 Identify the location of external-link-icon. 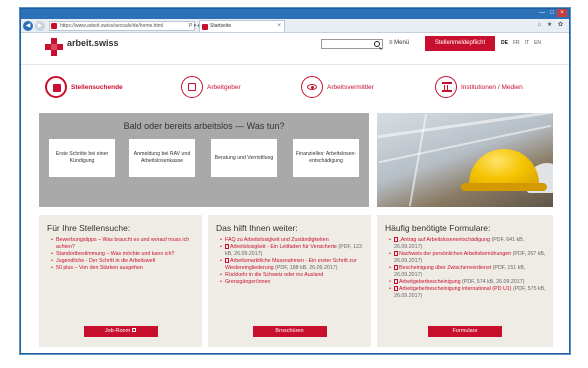
(134, 330).